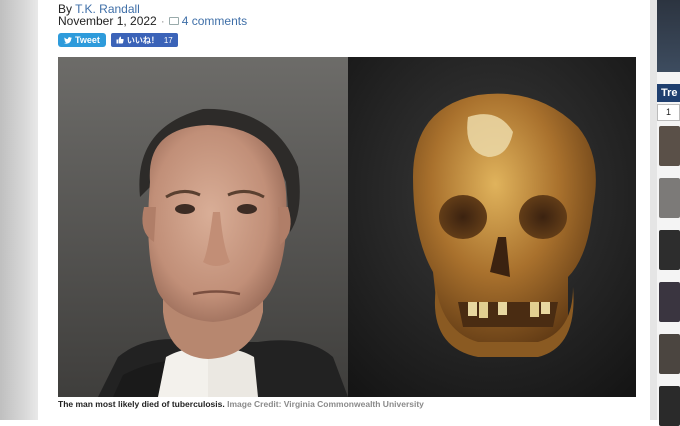  I want to click on tweet-label: Tweet, so click(87, 40).